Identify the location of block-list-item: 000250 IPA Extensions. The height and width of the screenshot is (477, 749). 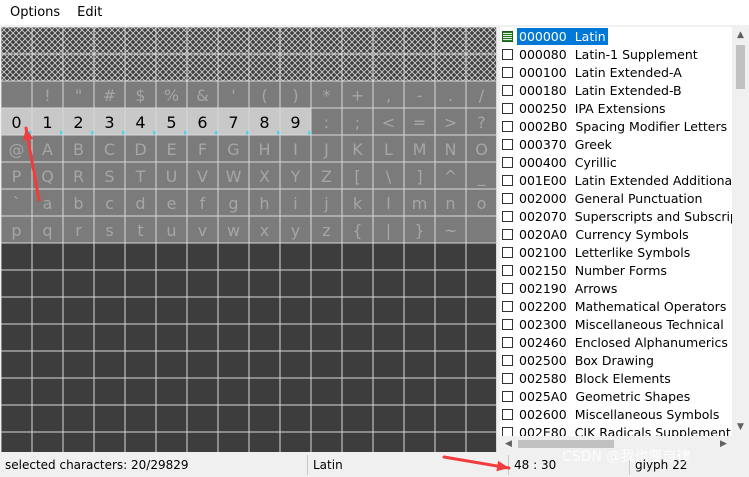
(616, 108).